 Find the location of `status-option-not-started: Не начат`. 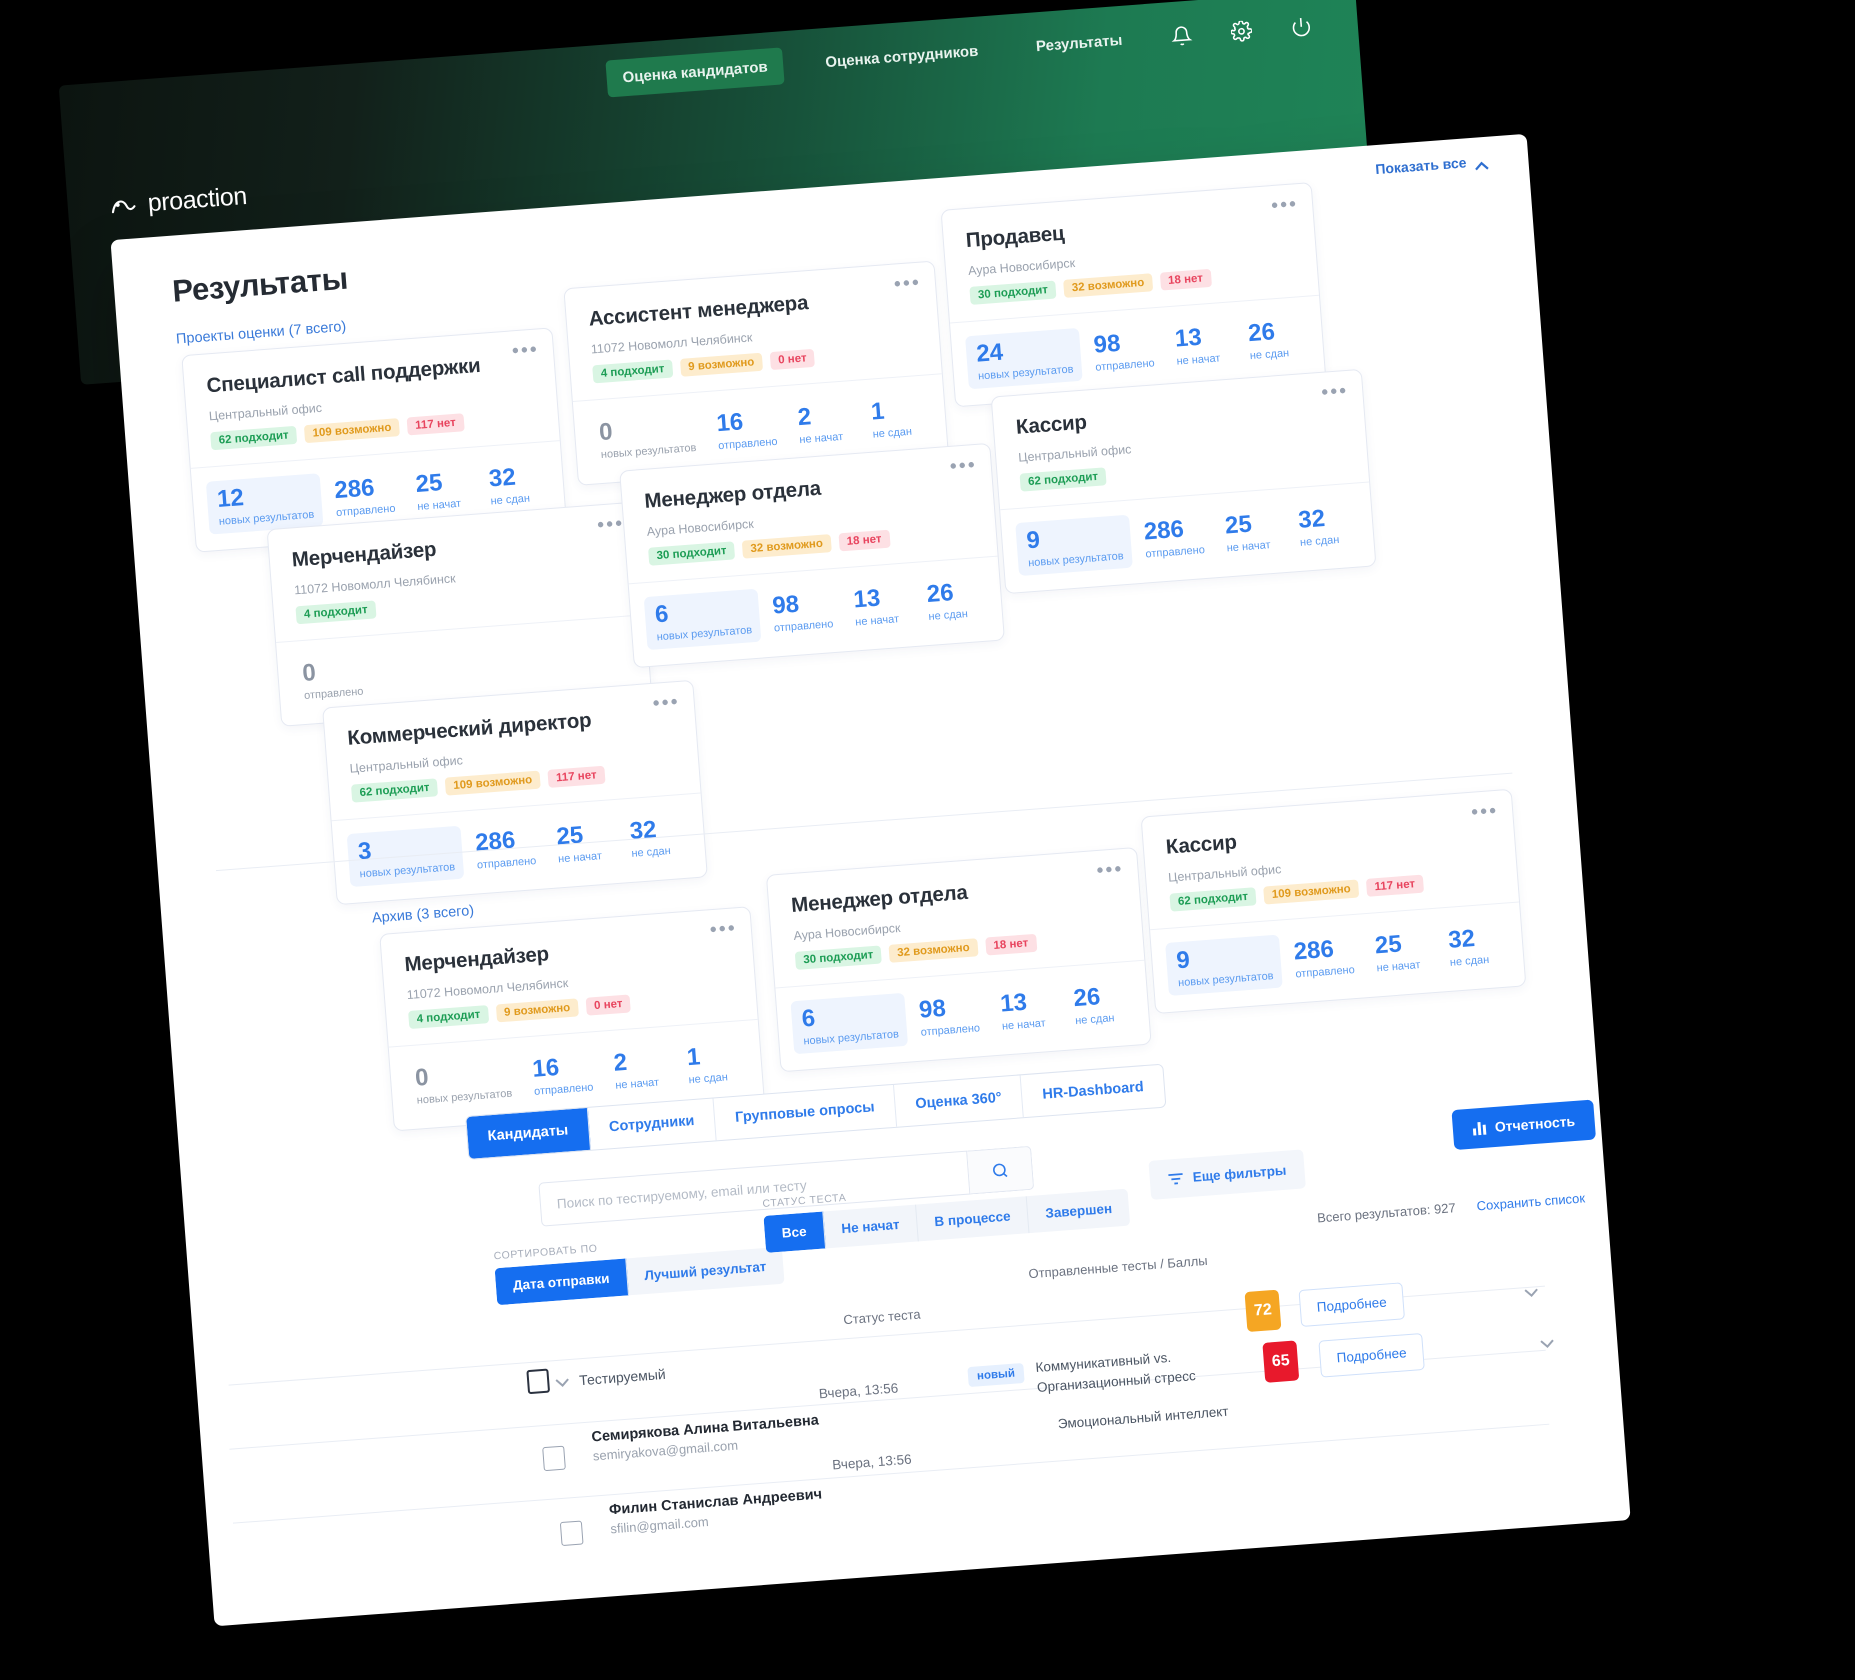

status-option-not-started: Не начат is located at coordinates (871, 1226).